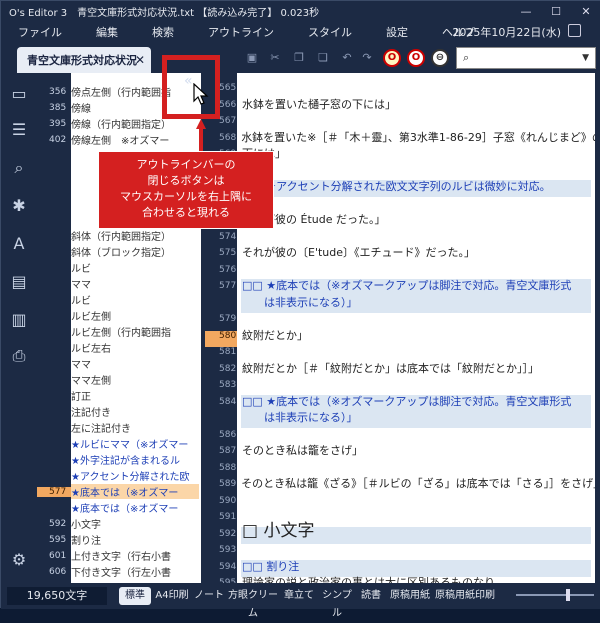 The width and height of the screenshot is (600, 623). Describe the element at coordinates (91, 381) in the screenshot. I see `outline-item-label: ママ左側` at that location.